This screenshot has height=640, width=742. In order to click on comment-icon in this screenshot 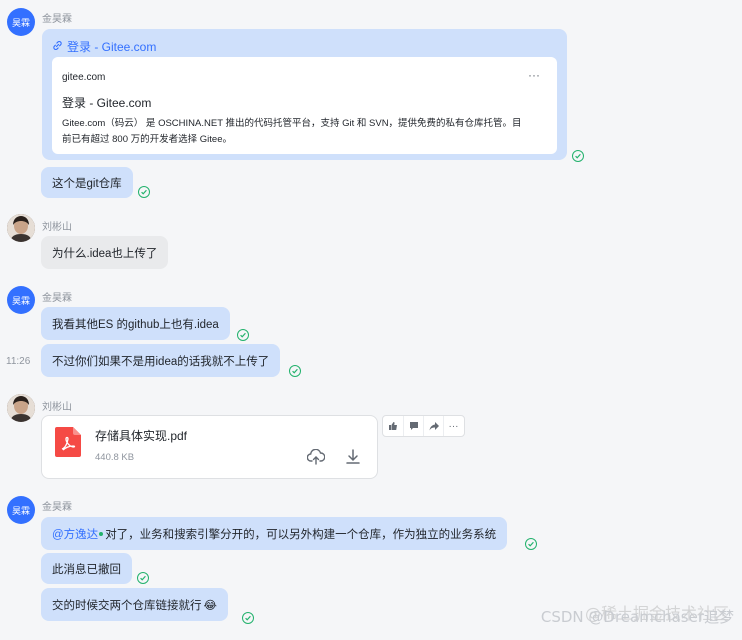, I will do `click(413, 426)`.